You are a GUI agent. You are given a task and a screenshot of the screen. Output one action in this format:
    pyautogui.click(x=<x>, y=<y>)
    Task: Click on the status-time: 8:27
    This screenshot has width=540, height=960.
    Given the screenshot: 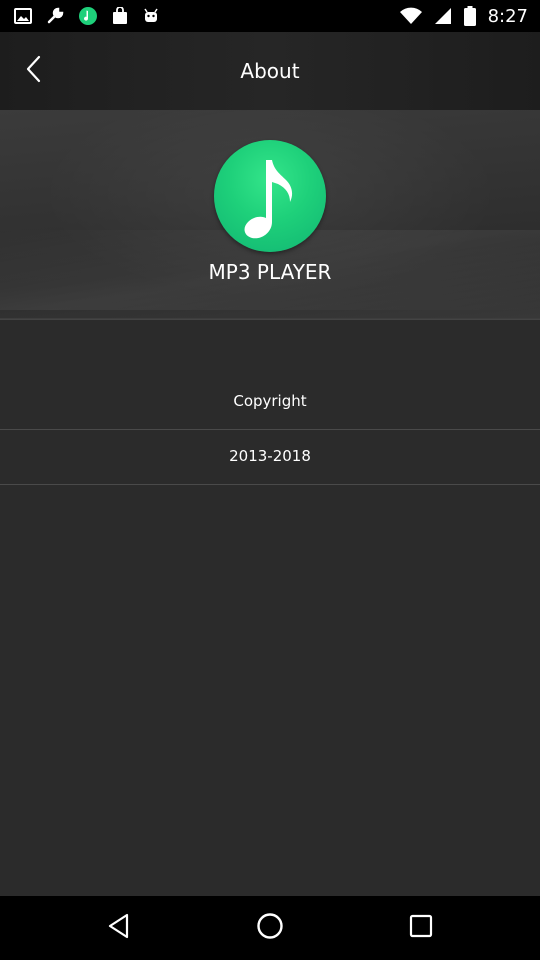 What is the action you would take?
    pyautogui.click(x=507, y=16)
    